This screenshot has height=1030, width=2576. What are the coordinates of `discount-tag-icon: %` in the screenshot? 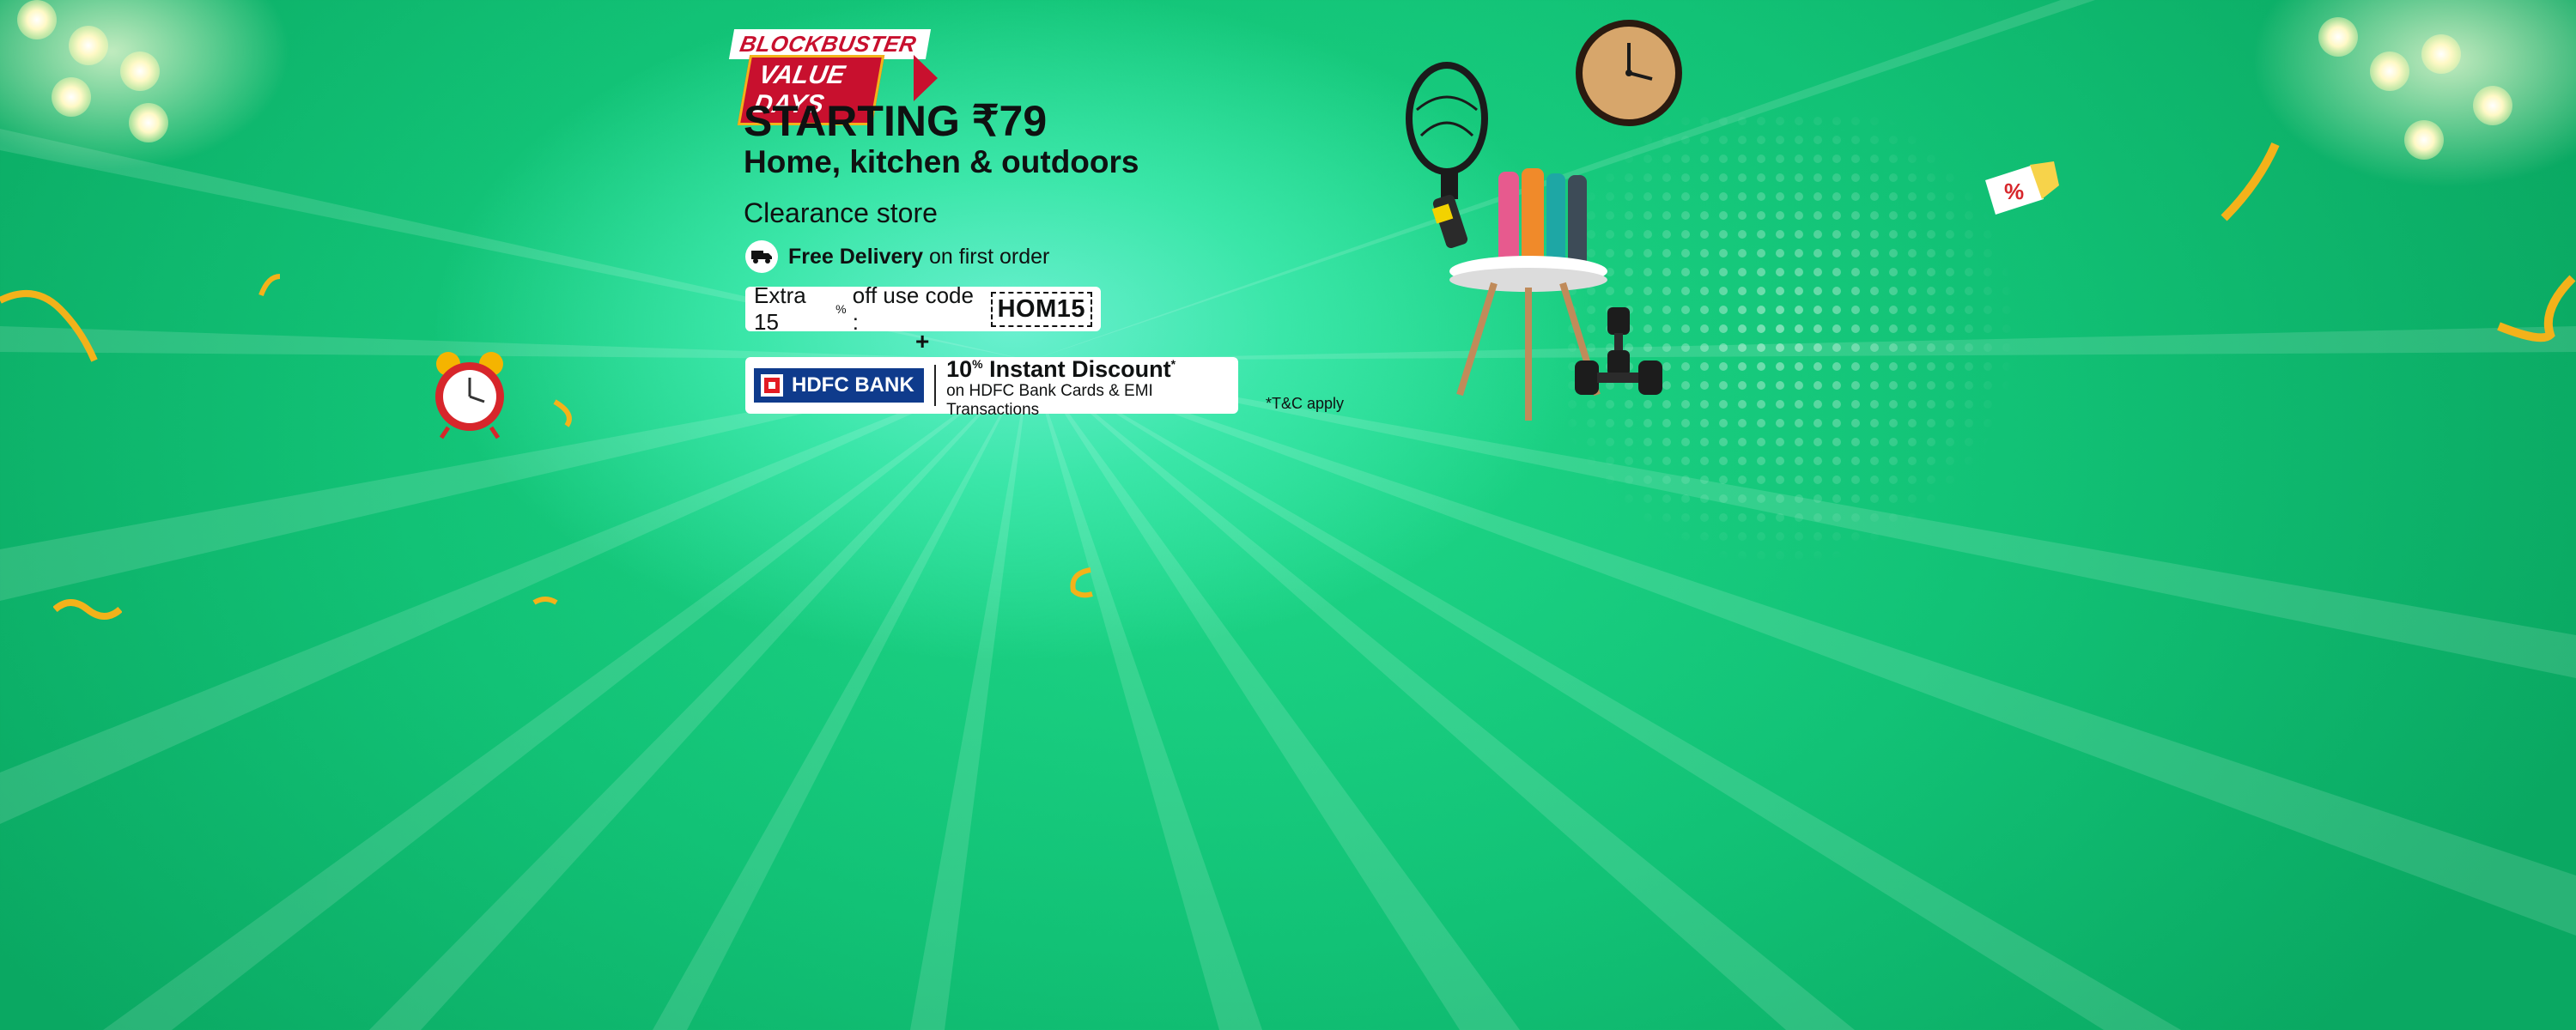 It's located at (2022, 188).